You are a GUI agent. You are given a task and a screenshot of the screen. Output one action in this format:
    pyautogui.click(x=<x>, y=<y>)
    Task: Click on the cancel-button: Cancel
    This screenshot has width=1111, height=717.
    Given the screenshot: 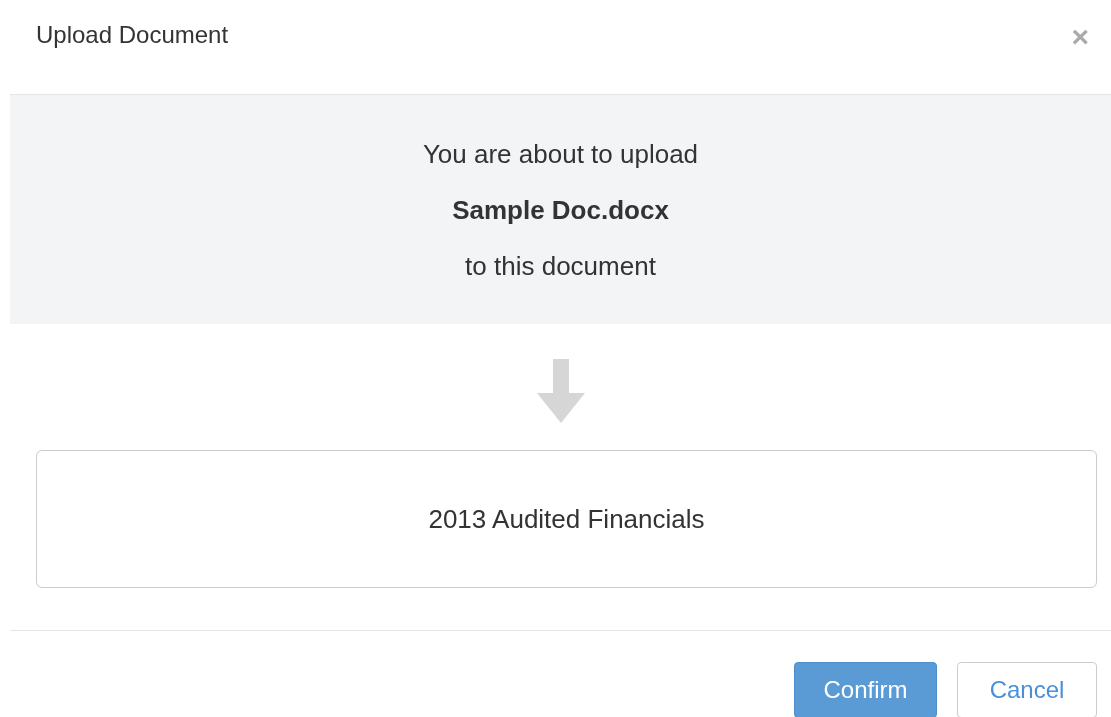 What is the action you would take?
    pyautogui.click(x=1027, y=689)
    